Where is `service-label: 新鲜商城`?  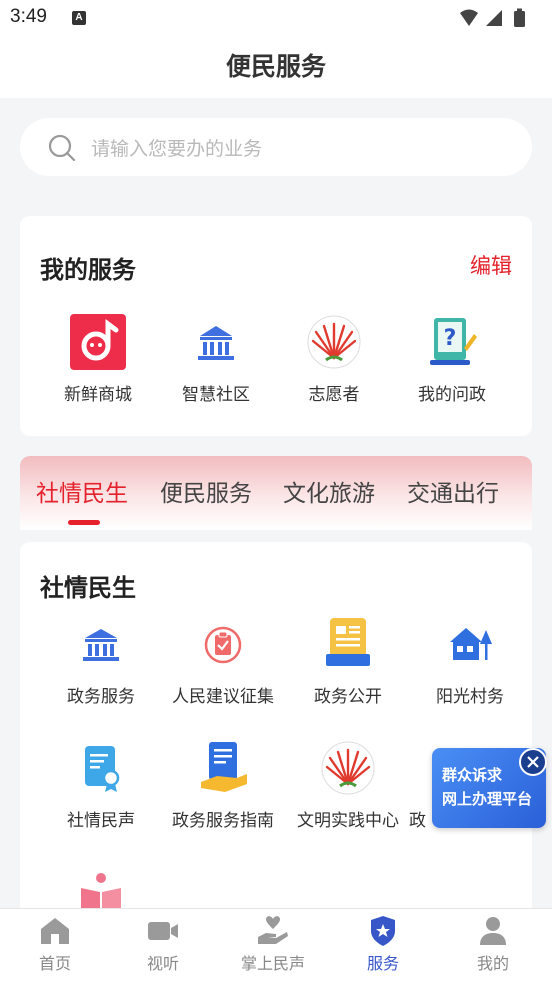 service-label: 新鲜商城 is located at coordinates (98, 395).